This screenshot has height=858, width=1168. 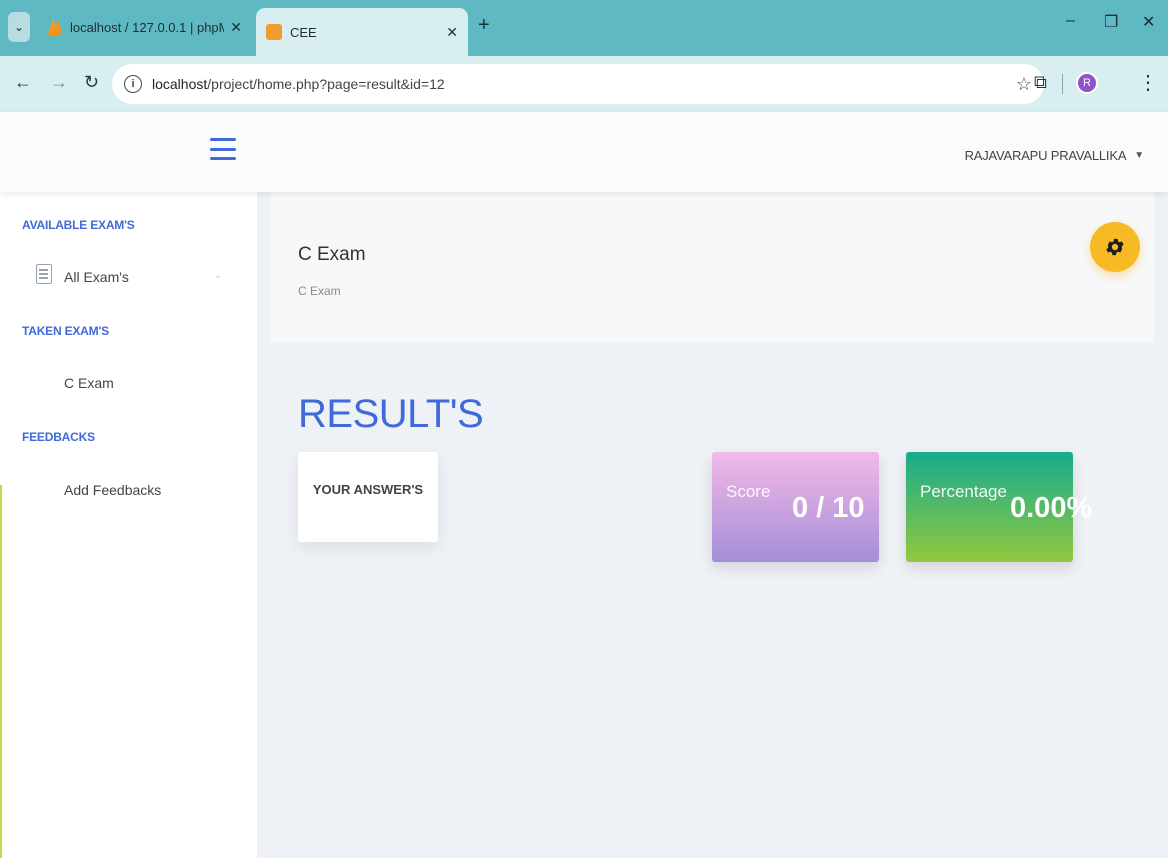 I want to click on score-value: 0 / 10, so click(x=828, y=508).